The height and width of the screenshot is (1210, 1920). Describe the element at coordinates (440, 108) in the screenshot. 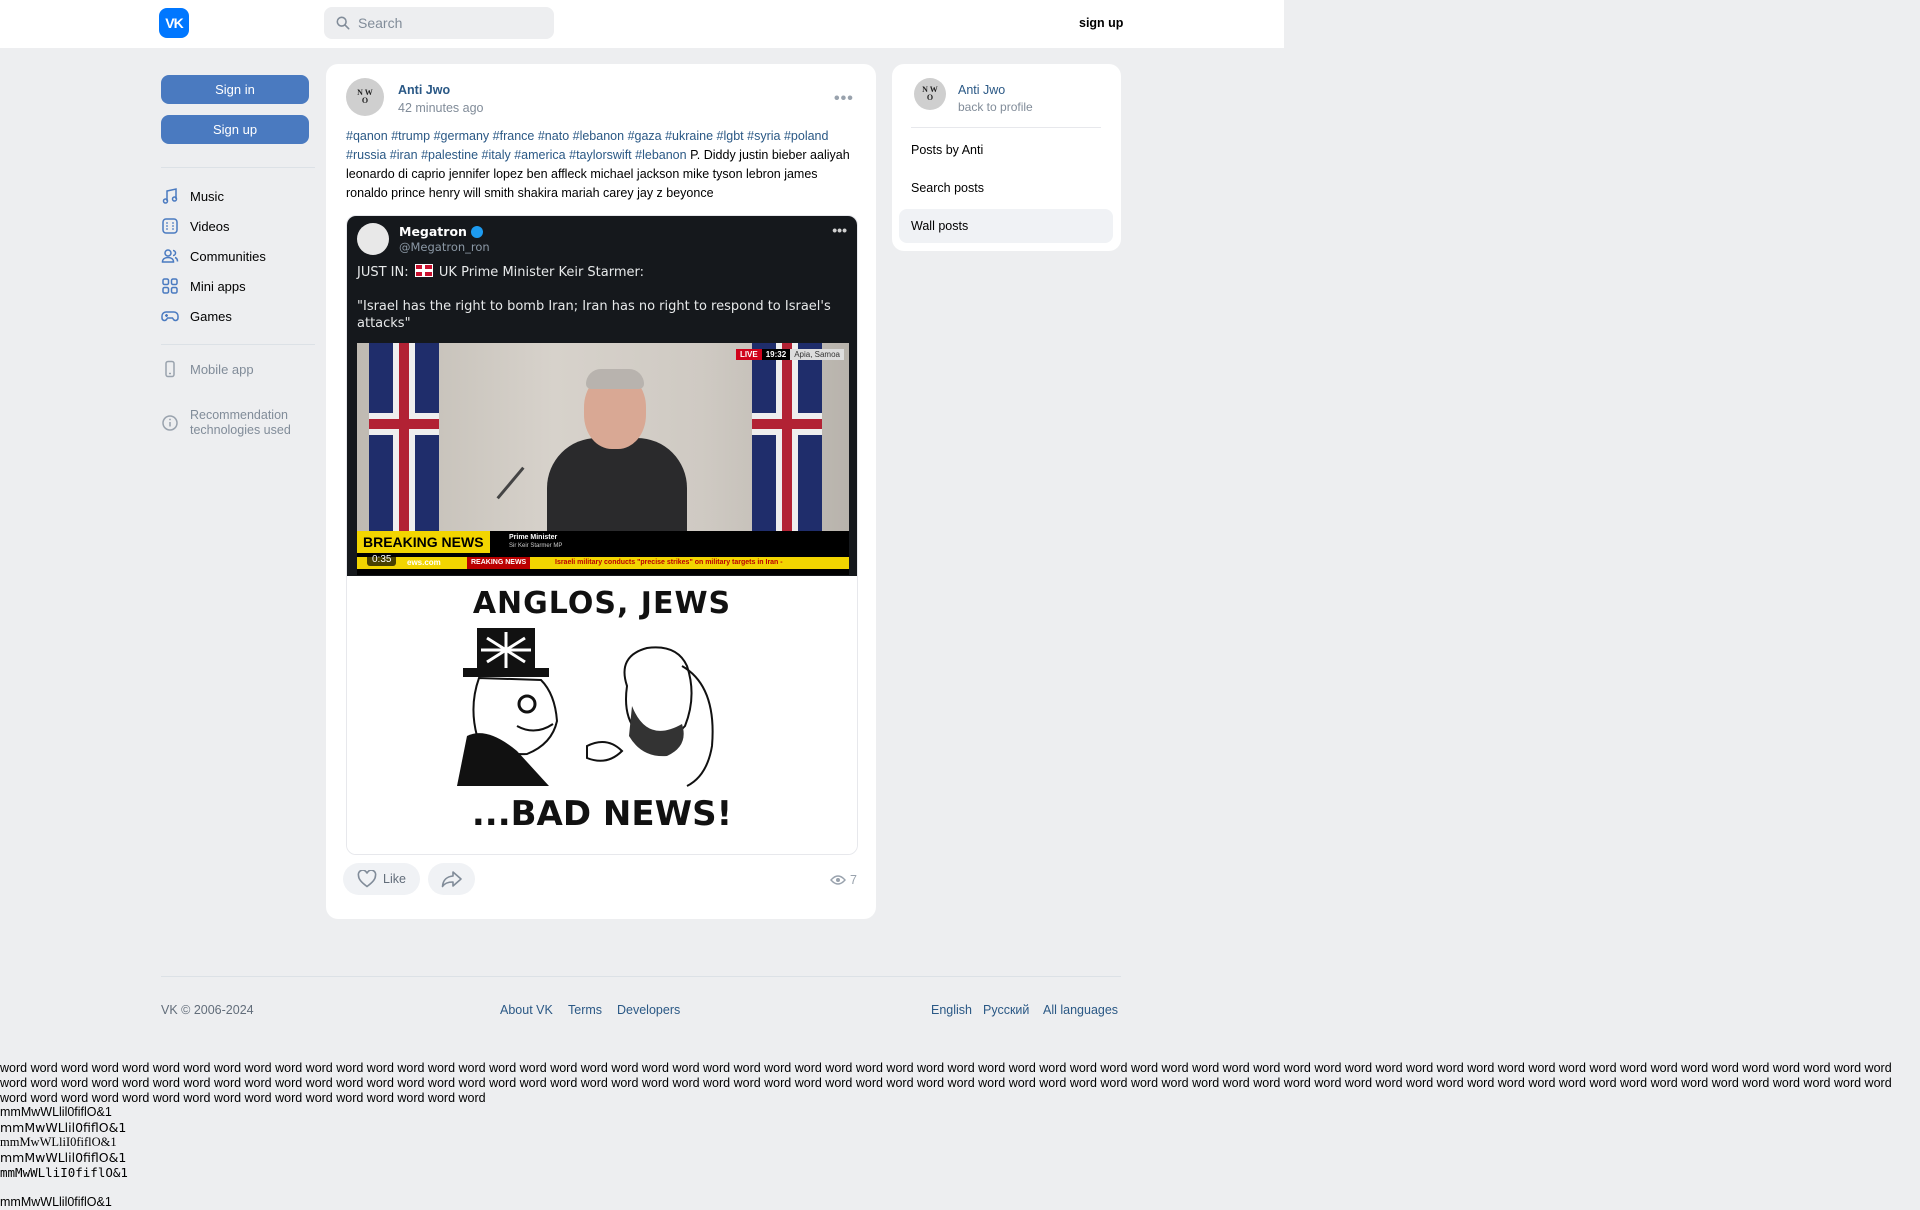

I see `post-timestamp: 42 minutes ago` at that location.